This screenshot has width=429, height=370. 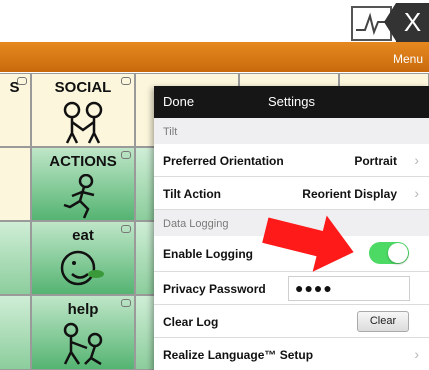 I want to click on red-arrow-annotation, so click(x=308, y=243).